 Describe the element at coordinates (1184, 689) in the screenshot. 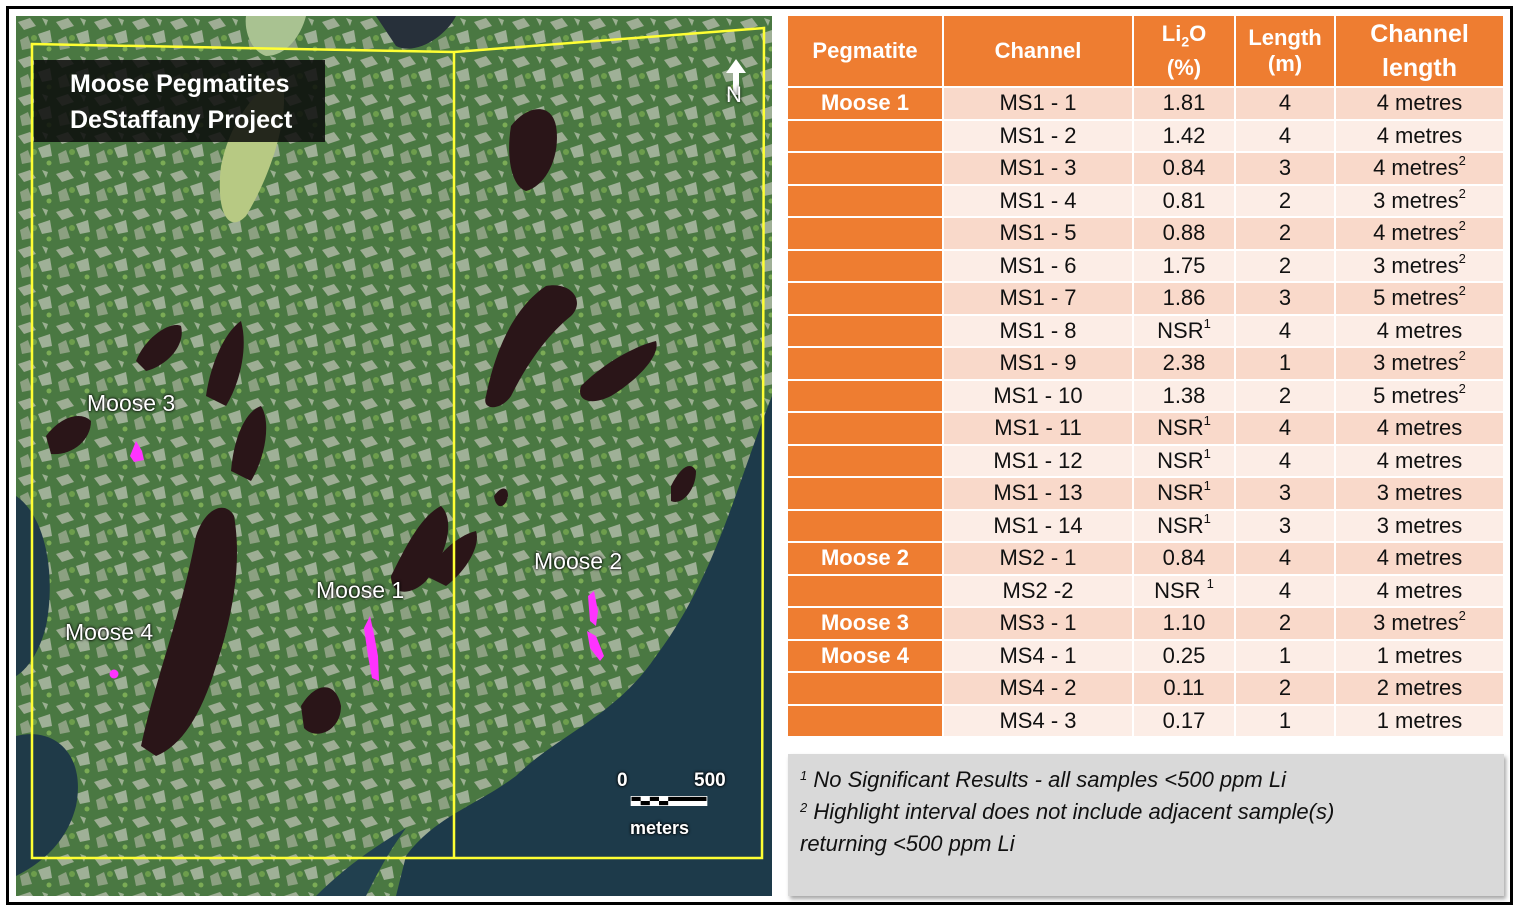

I see `cell-li2o: 0.11` at that location.